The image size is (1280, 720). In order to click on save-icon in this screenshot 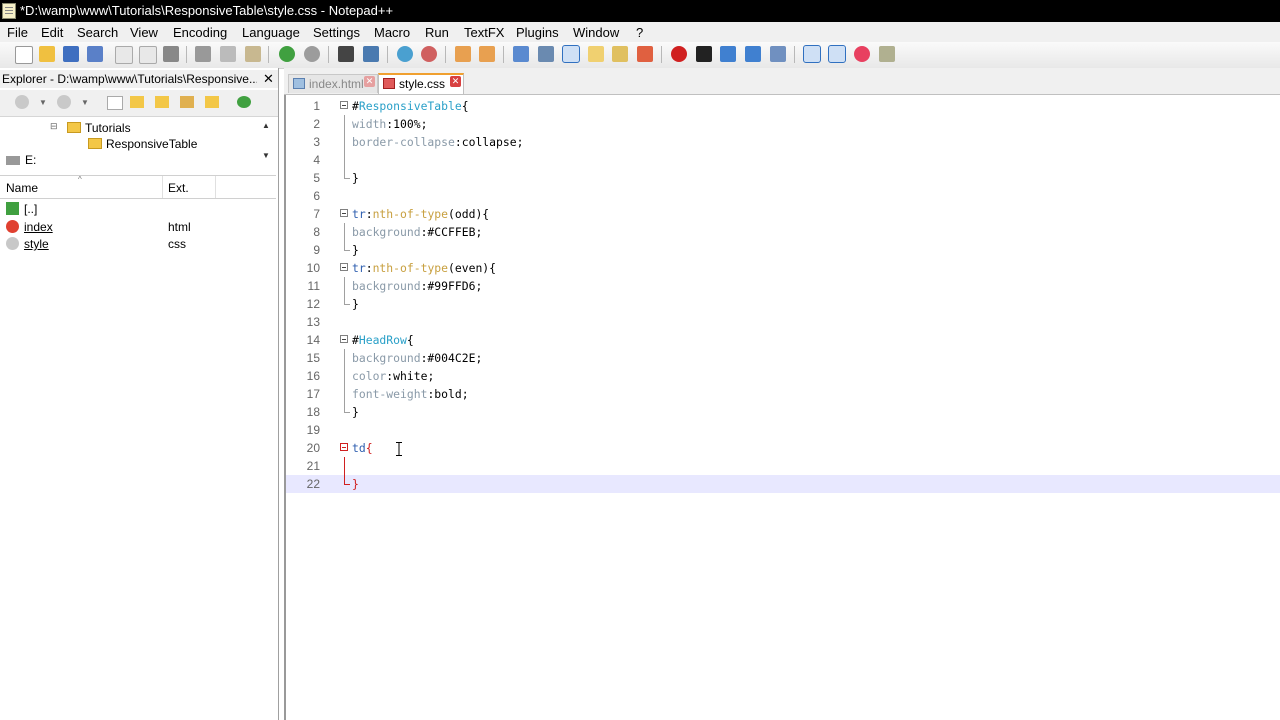, I will do `click(71, 54)`.